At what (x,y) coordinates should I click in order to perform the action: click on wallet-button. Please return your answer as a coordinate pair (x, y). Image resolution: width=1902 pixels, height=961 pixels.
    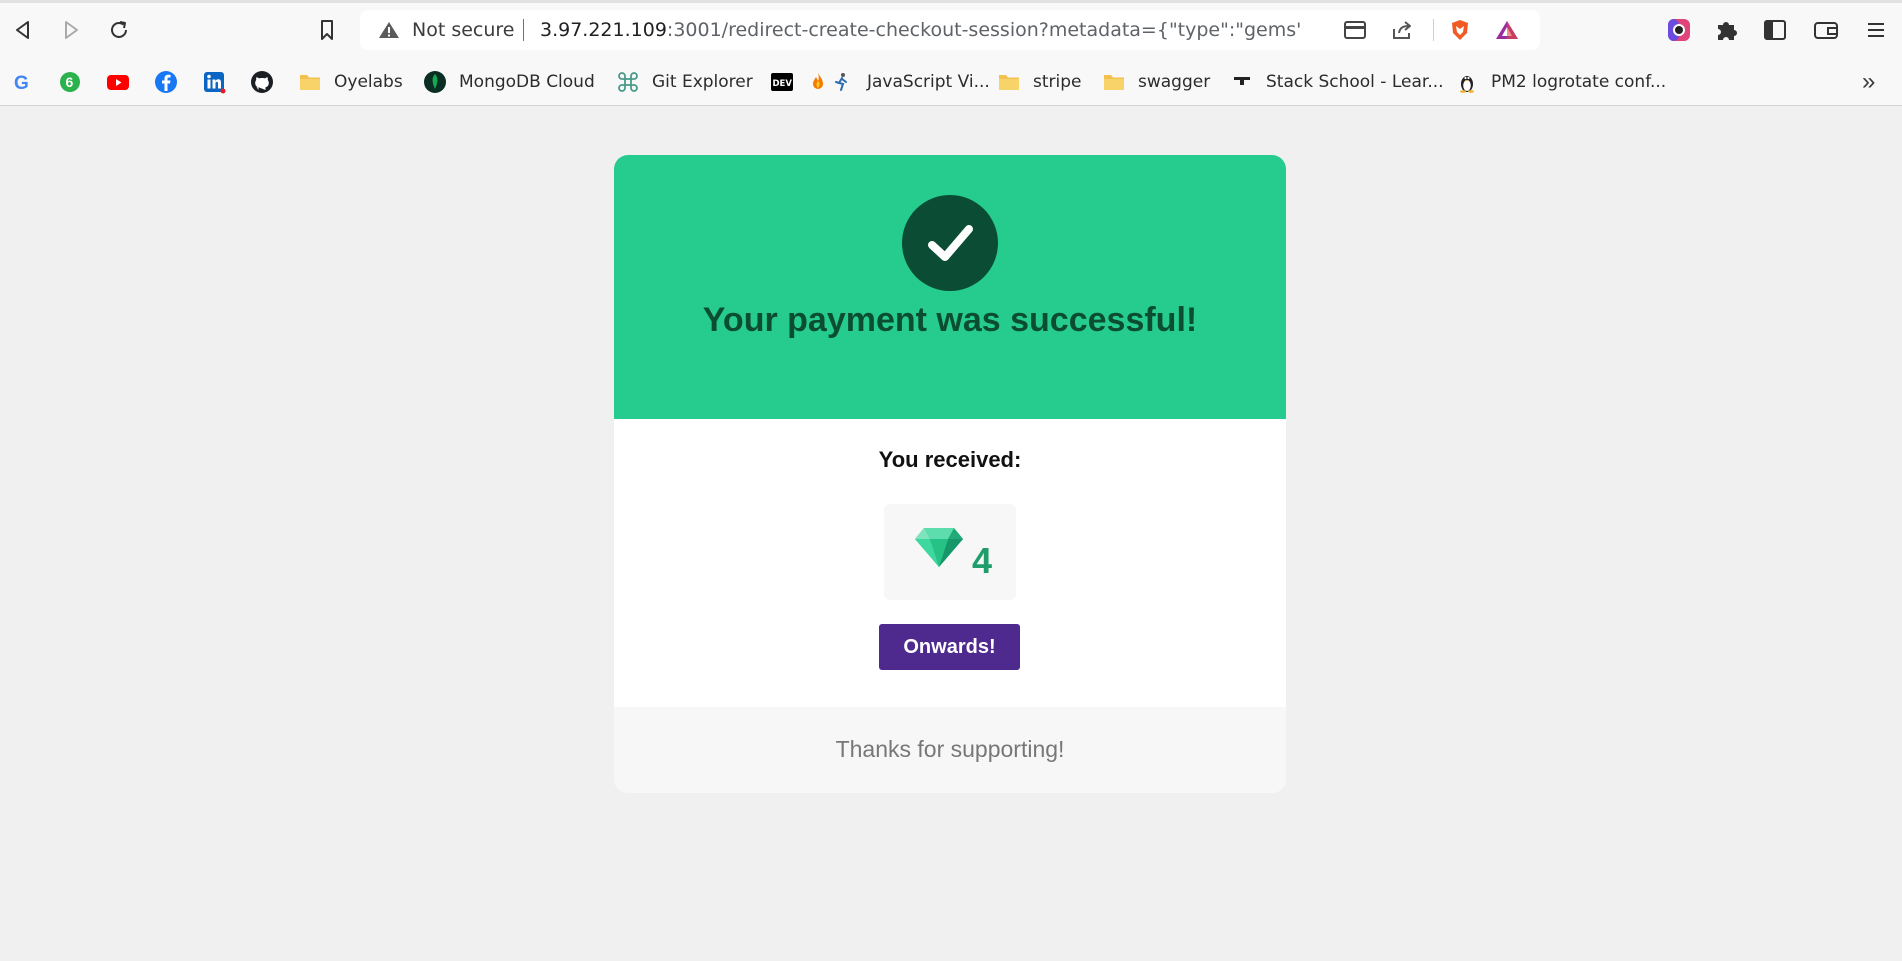
    Looking at the image, I should click on (1826, 30).